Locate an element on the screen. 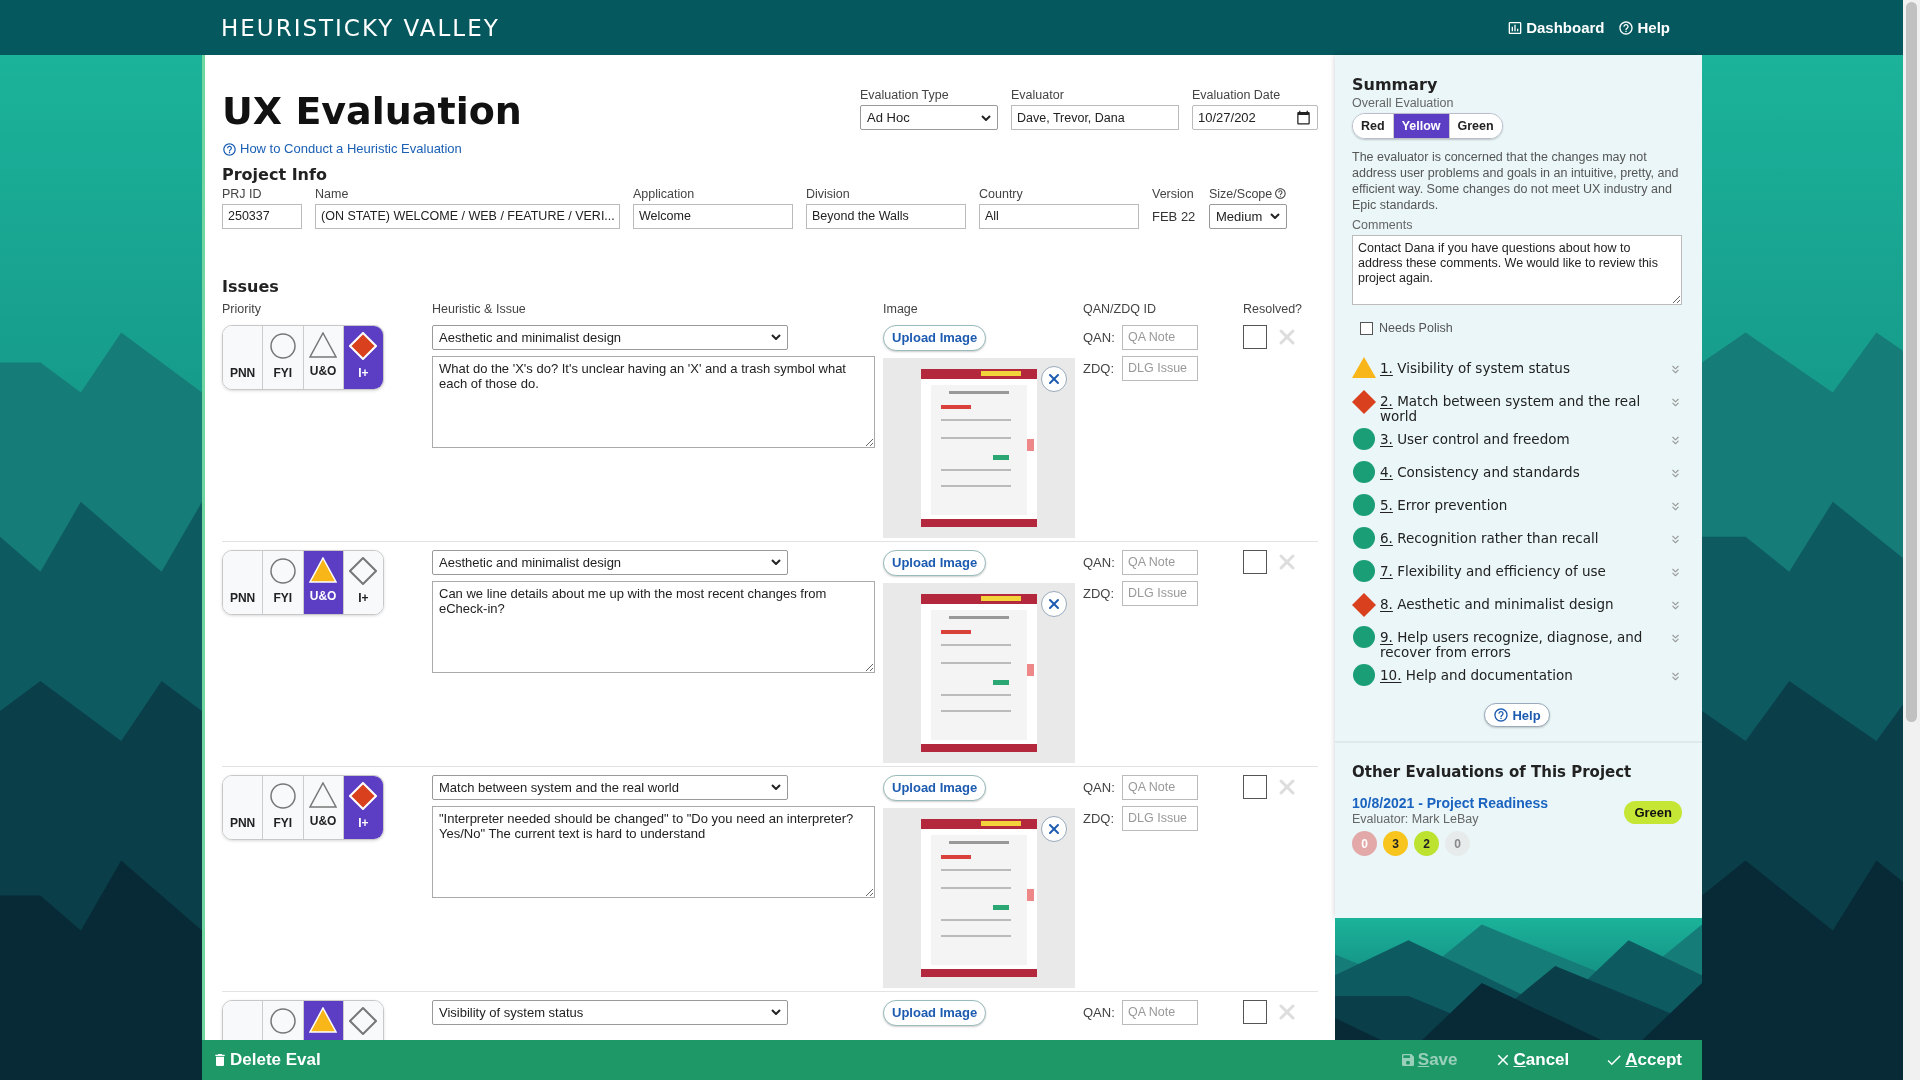  issue-field: What do the 'X's do? It's unclear having an 'X' and a trash symbol what each of those do. is located at coordinates (653, 401).